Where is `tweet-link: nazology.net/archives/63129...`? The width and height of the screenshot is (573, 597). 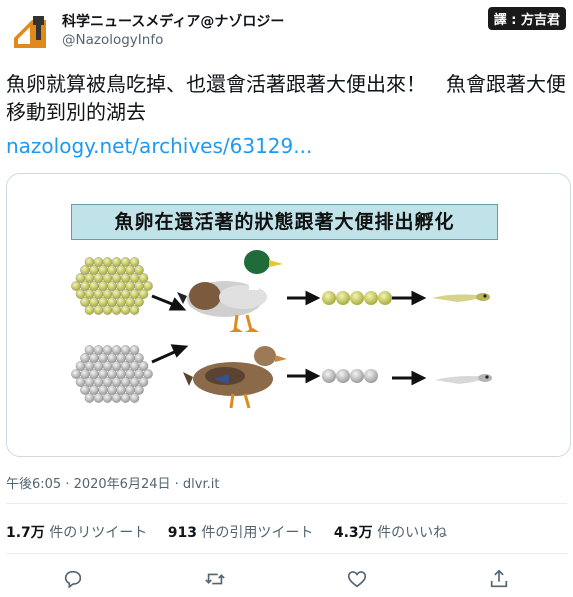
tweet-link: nazology.net/archives/63129... is located at coordinates (159, 146).